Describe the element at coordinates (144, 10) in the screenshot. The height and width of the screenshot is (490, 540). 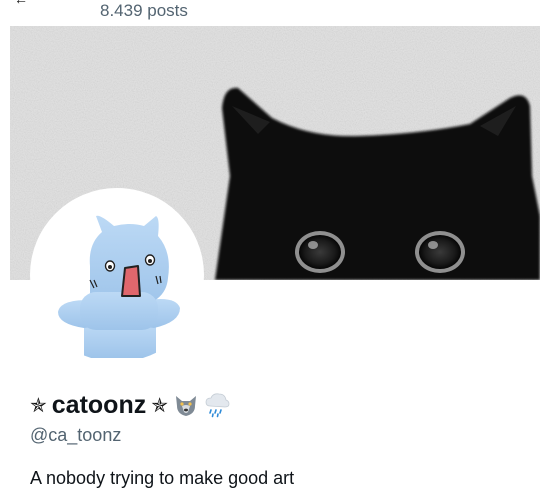
I see `post-count: 8.439 posts` at that location.